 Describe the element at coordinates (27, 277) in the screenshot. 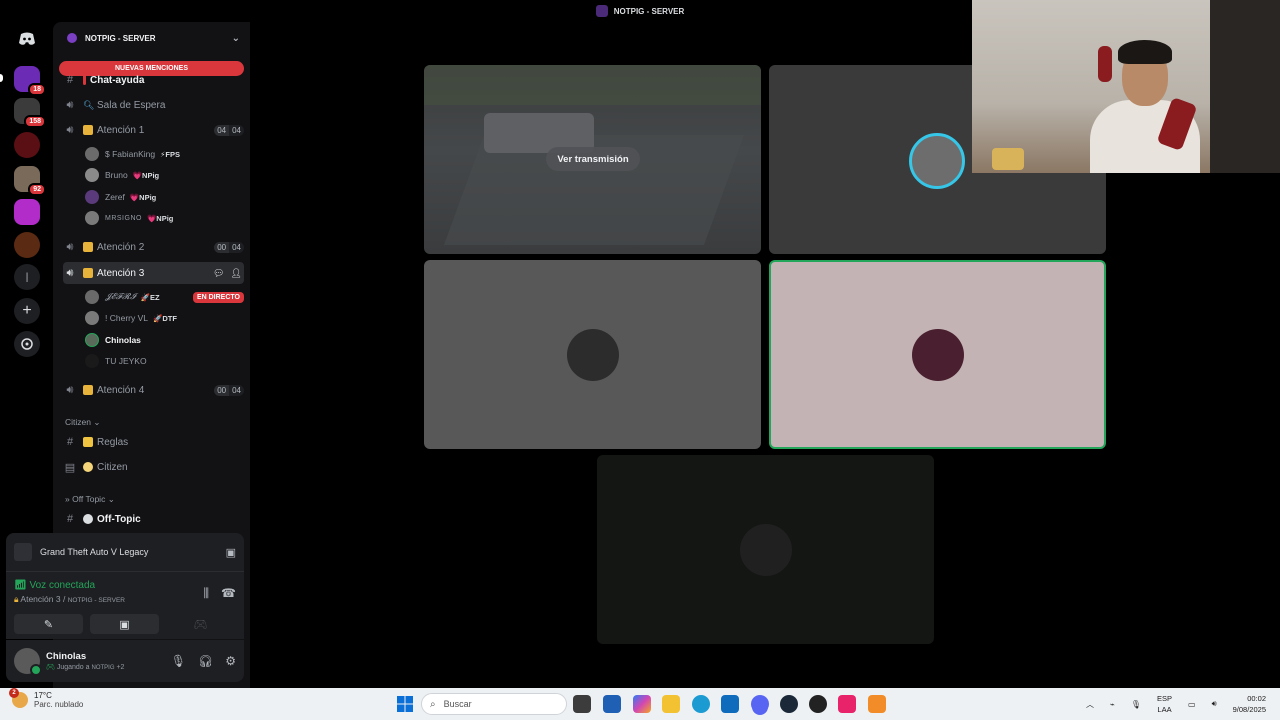

I see `server-folder-icon: |` at that location.